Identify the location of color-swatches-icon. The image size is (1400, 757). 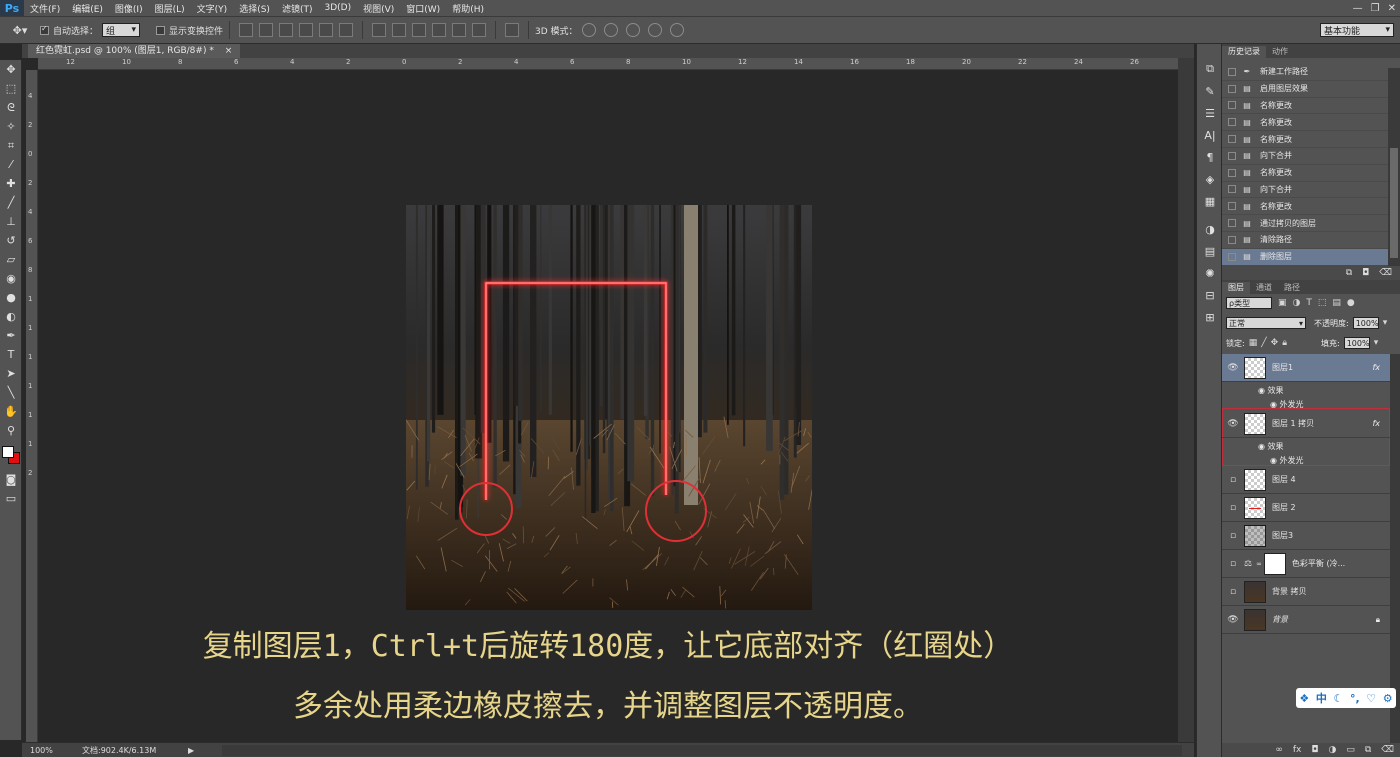
(11, 455).